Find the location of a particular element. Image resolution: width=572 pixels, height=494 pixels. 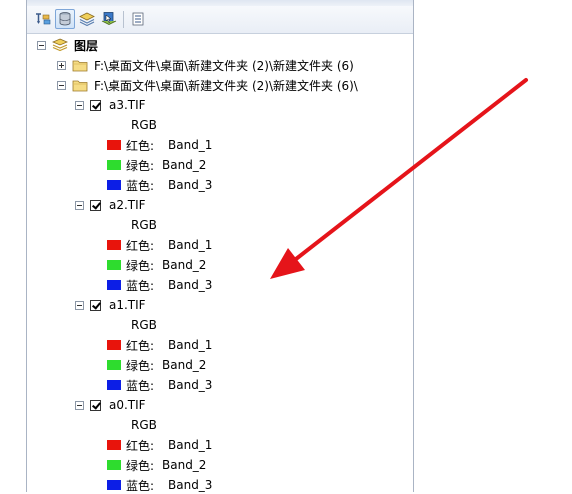

annotation-arrow-head is located at coordinates (287, 263).